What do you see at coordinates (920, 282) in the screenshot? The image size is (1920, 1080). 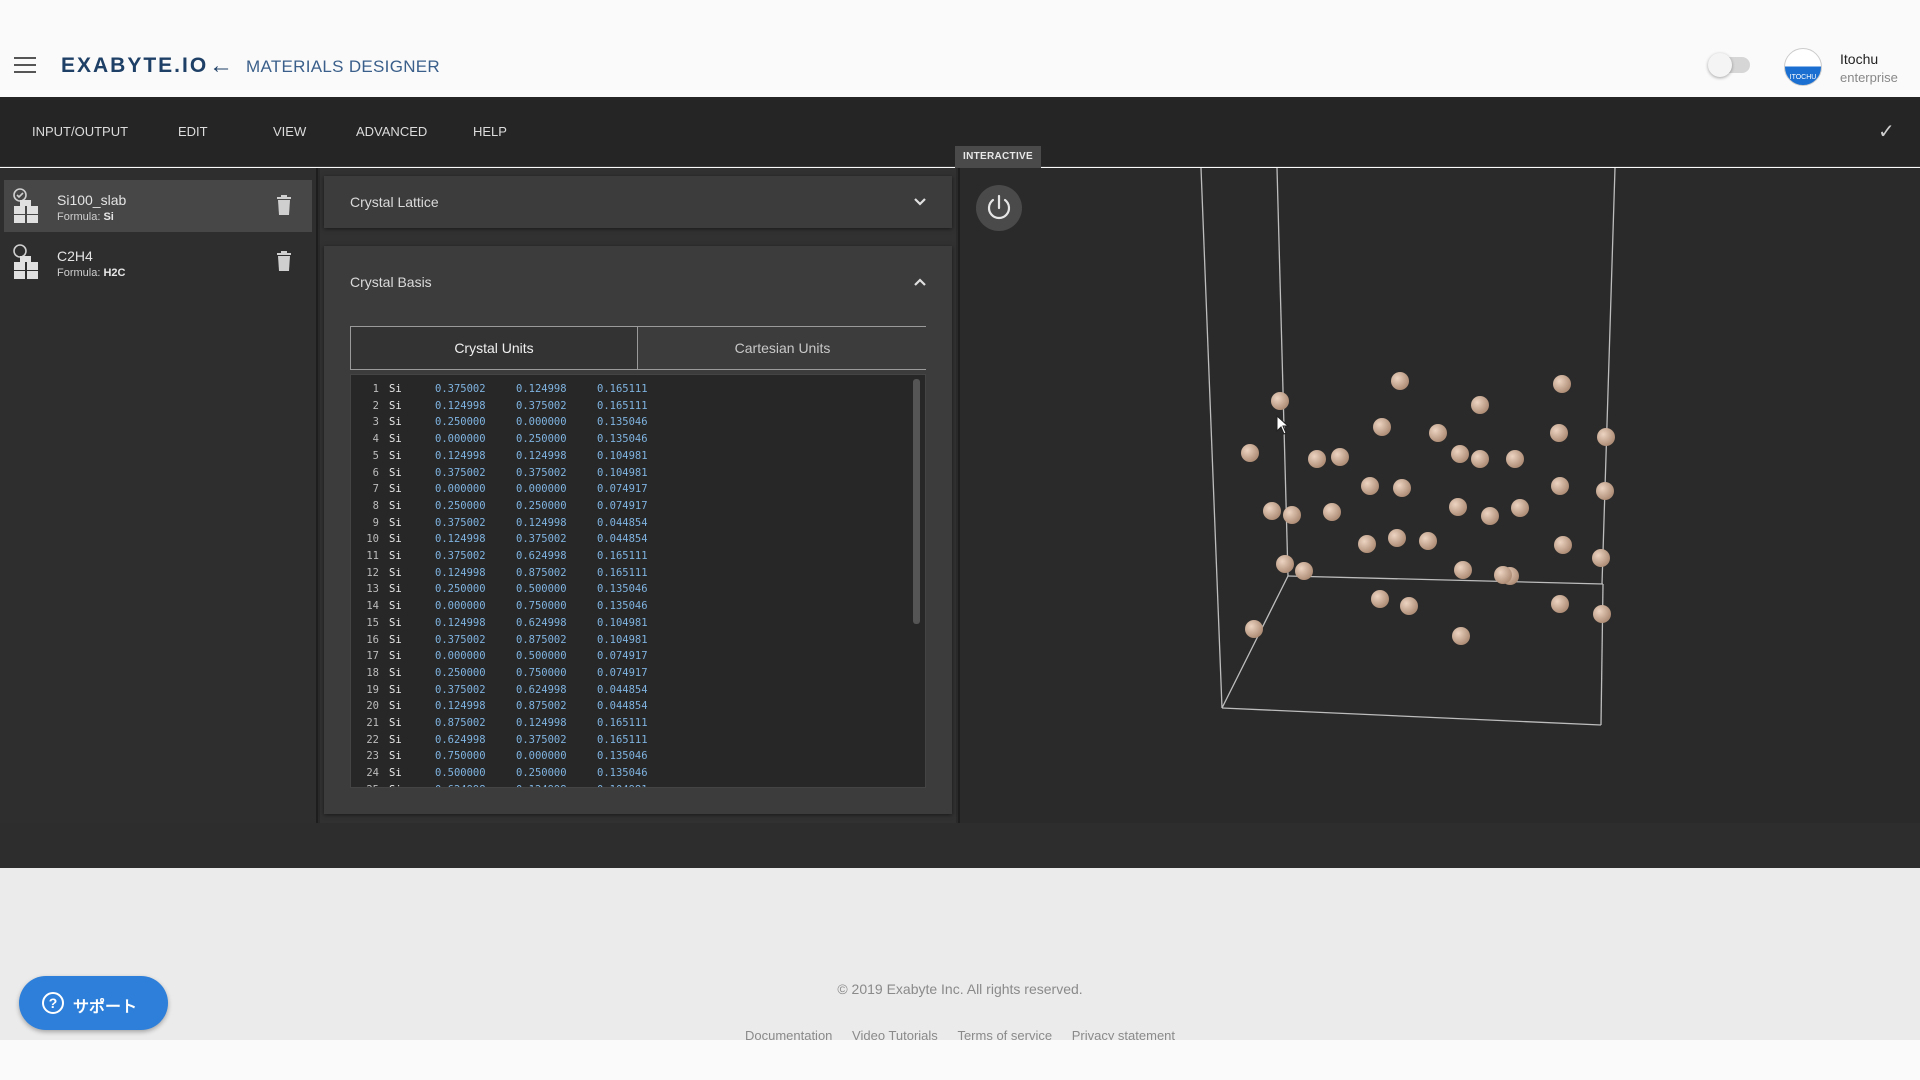 I see `chevron-up-icon` at bounding box center [920, 282].